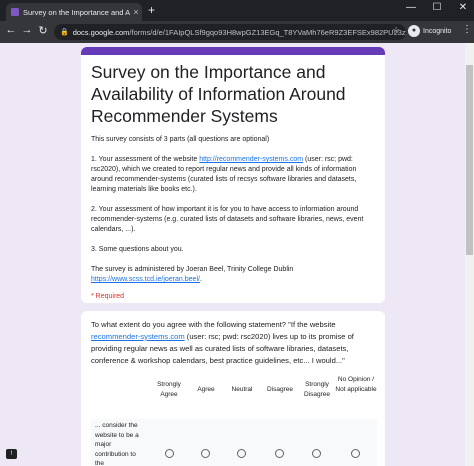 The width and height of the screenshot is (474, 466). What do you see at coordinates (206, 389) in the screenshot?
I see `column-header: Agree` at bounding box center [206, 389].